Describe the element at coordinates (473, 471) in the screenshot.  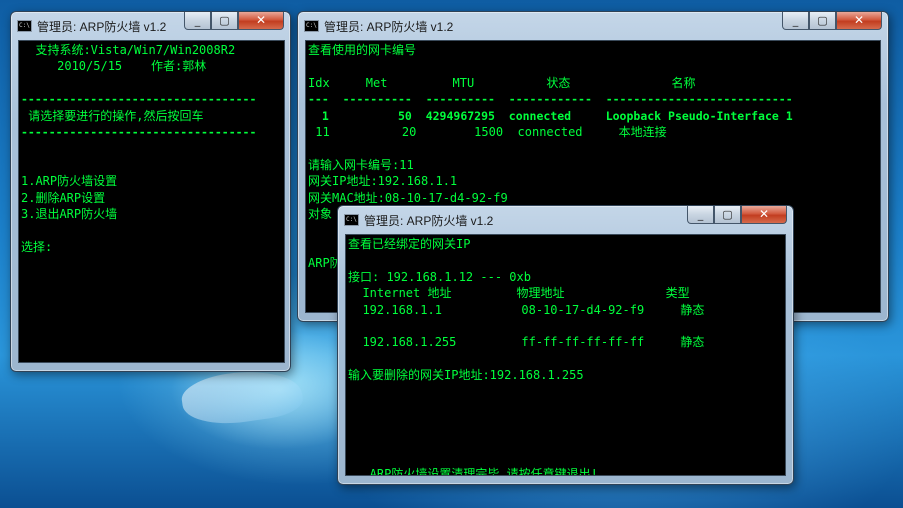
I see `console-line: ARP防火墙设置清理完毕,请按任意键退出!` at that location.